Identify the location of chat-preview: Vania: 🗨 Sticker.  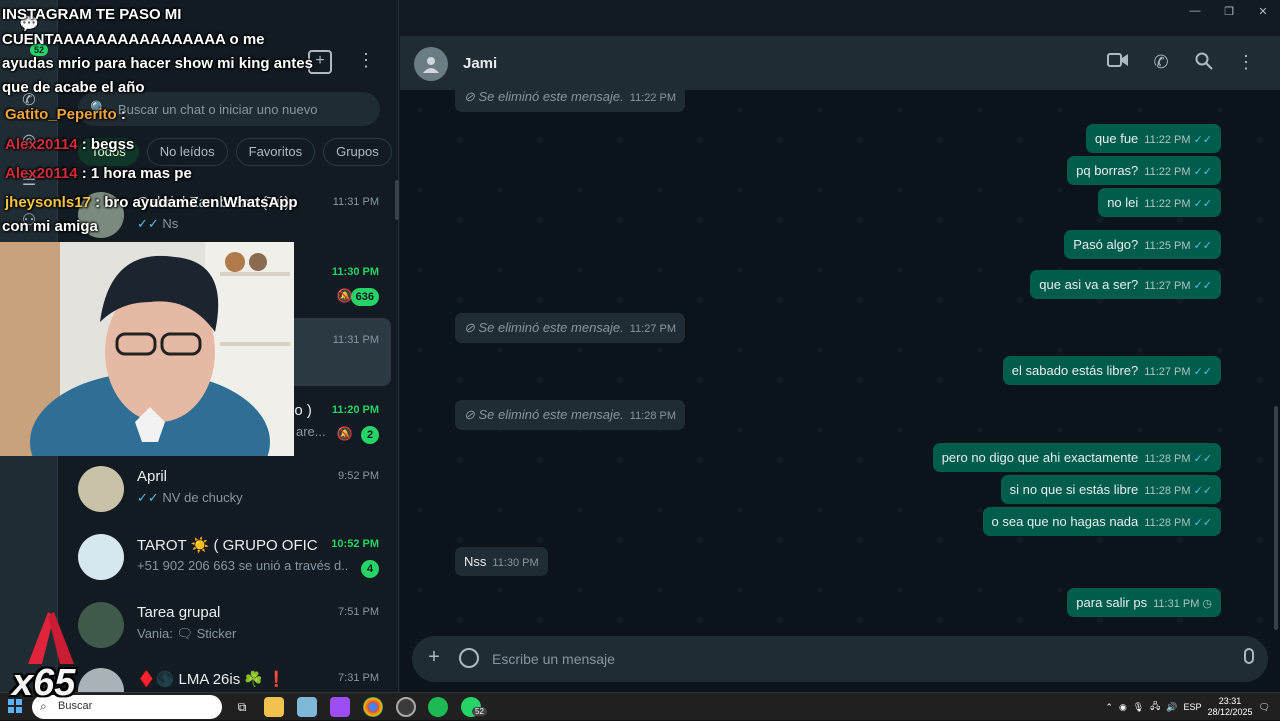
(187, 633).